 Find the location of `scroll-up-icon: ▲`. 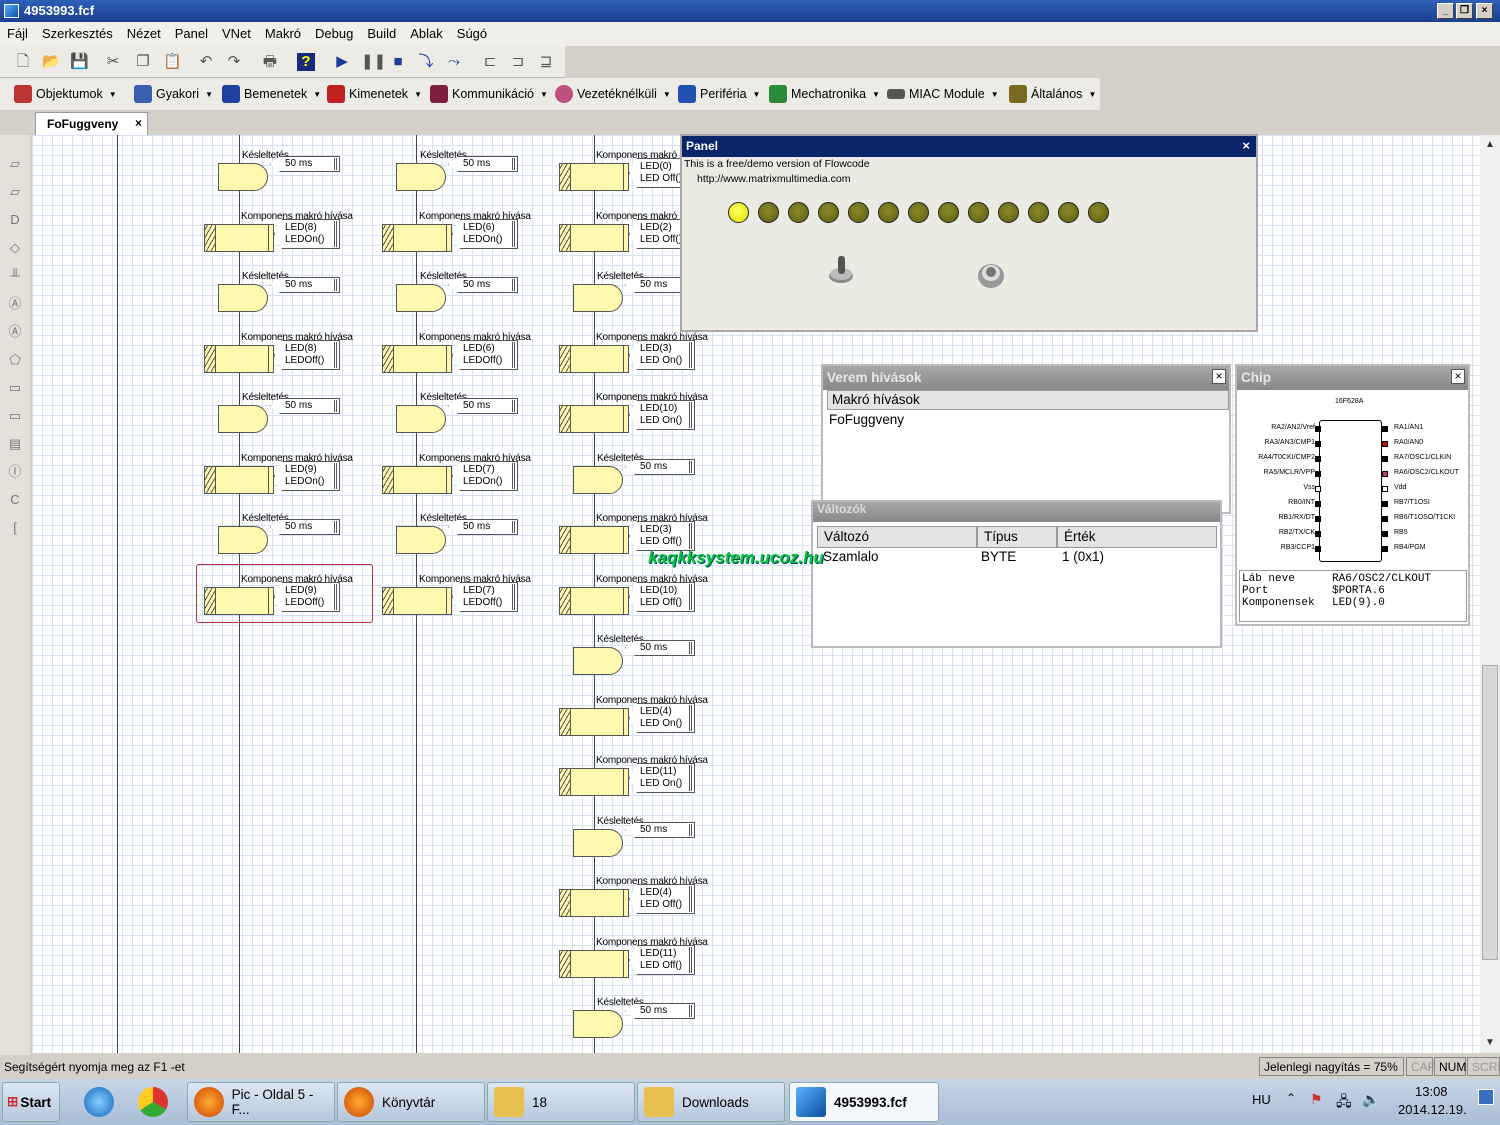

scroll-up-icon: ▲ is located at coordinates (1490, 146).